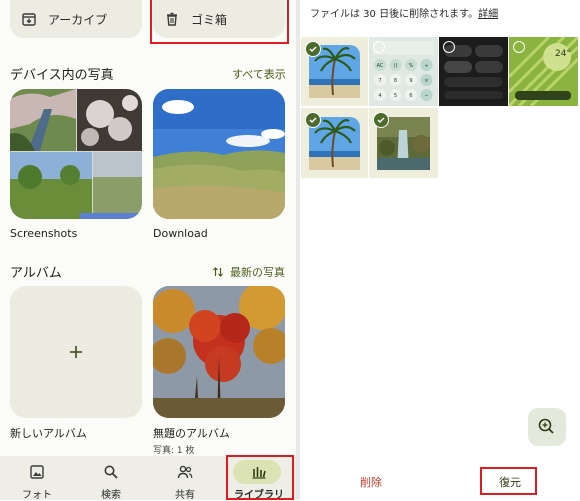 This screenshot has height=501, width=580. Describe the element at coordinates (37, 495) in the screenshot. I see `nav-photos-label: フォト` at that location.